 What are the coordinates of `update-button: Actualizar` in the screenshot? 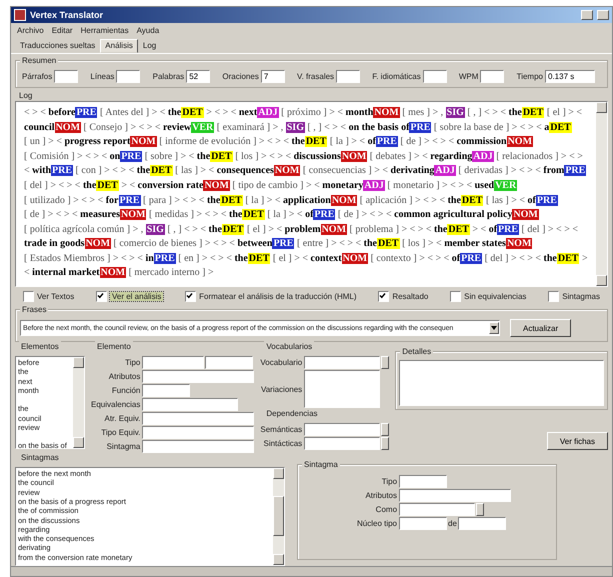 It's located at (541, 328).